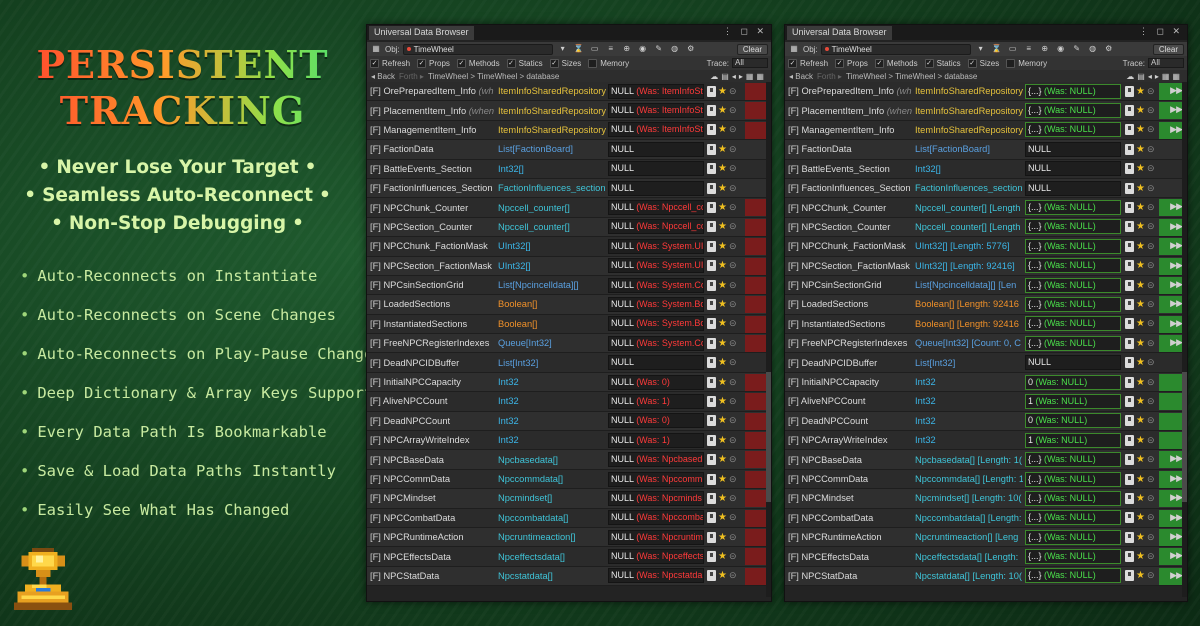  I want to click on field-row: [F] FactionData List[FactionBoard] NULL ★ ⊝, so click(569, 150).